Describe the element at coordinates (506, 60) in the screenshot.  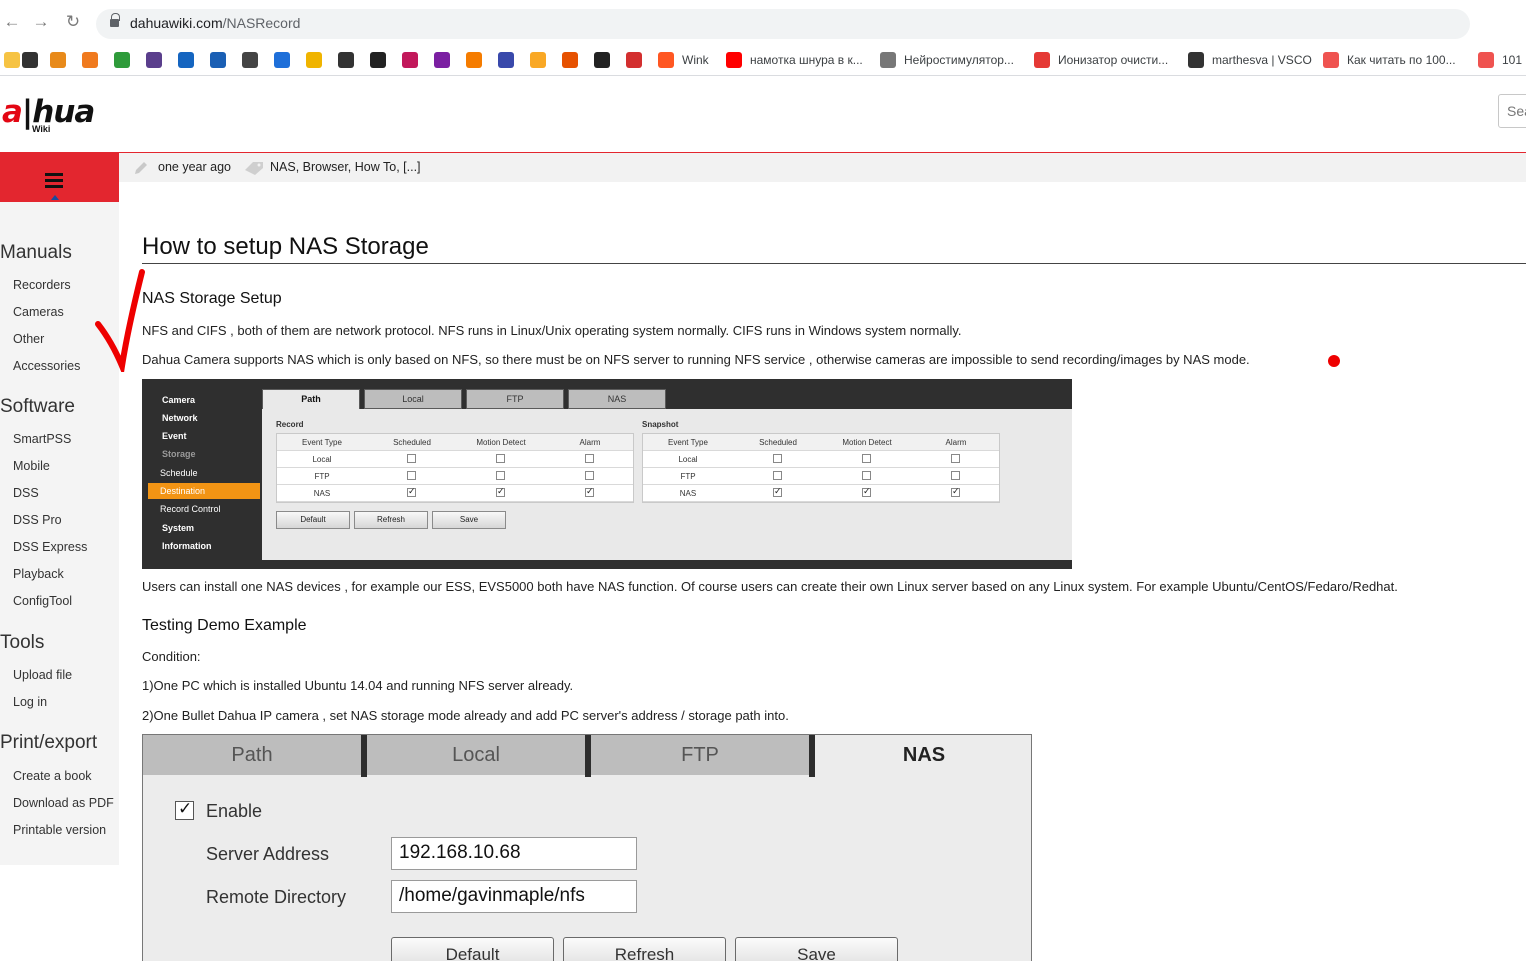
I see `waves-icon` at that location.